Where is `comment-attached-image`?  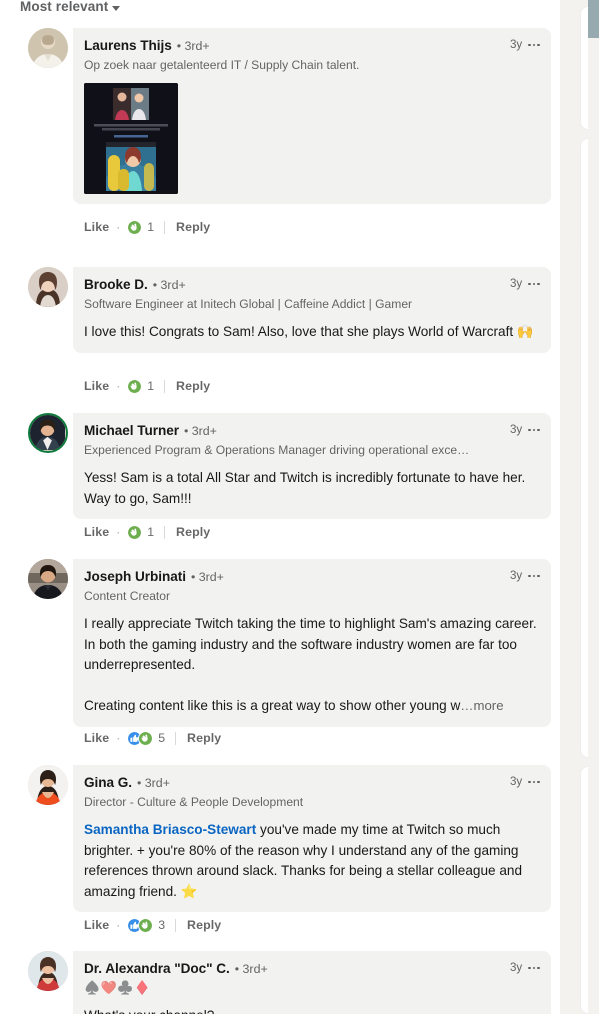
comment-attached-image is located at coordinates (131, 138).